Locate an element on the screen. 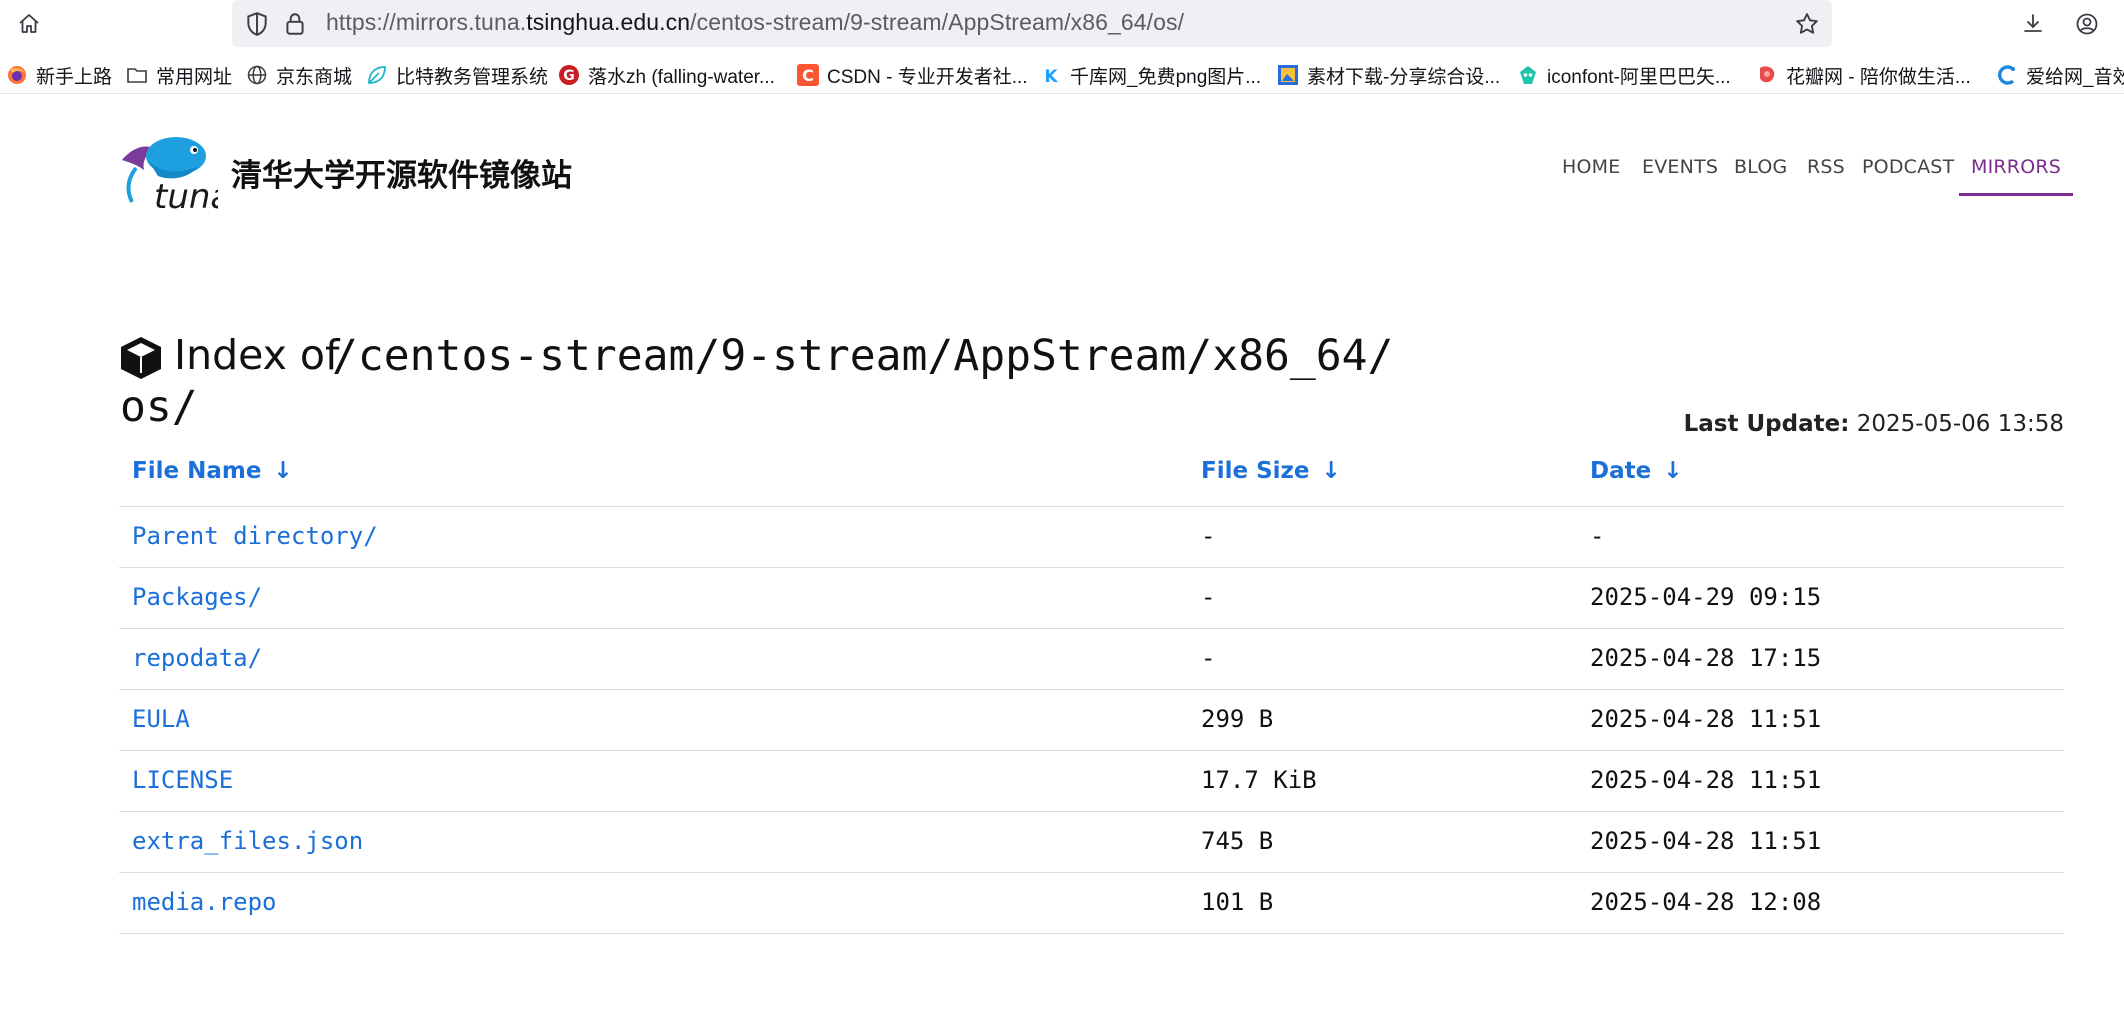 This screenshot has width=2124, height=1028. downloads-button is located at coordinates (2033, 24).